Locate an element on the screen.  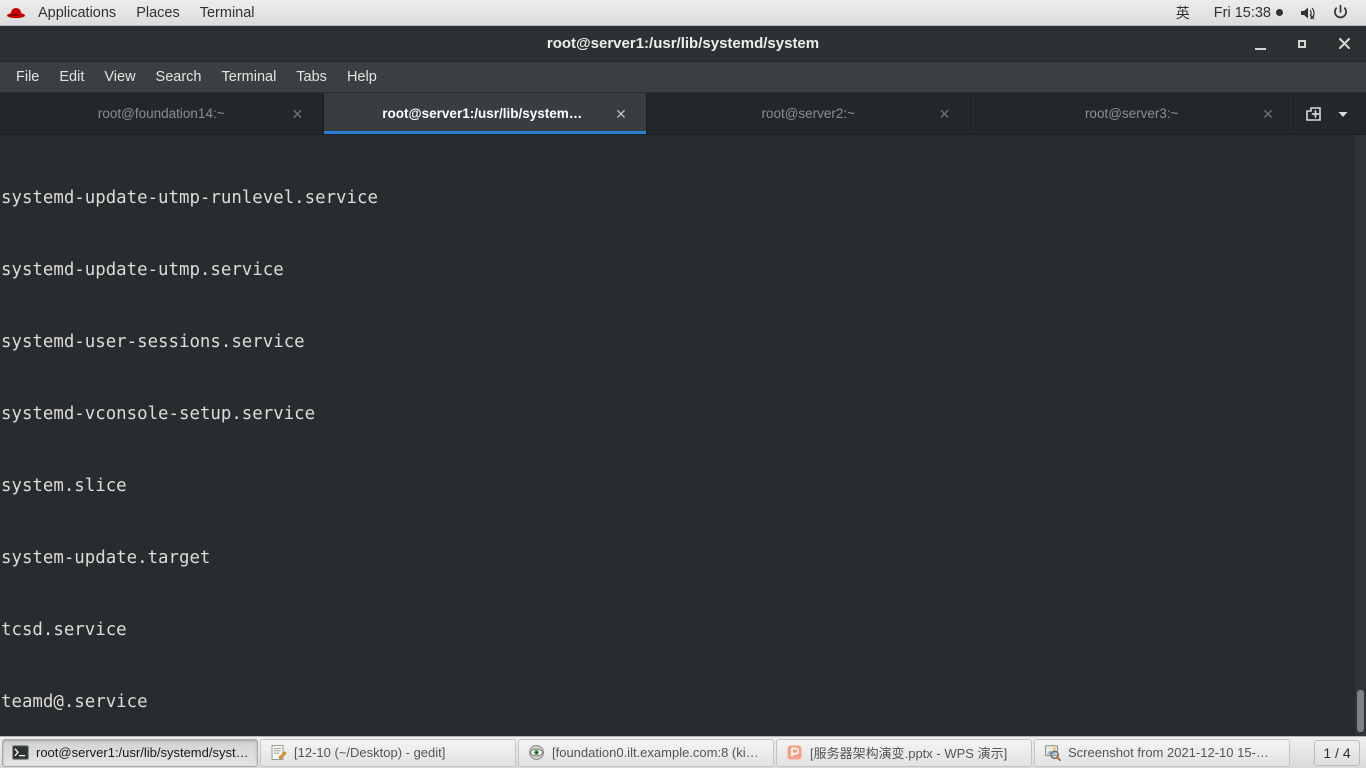
menu-file: File is located at coordinates (27, 77).